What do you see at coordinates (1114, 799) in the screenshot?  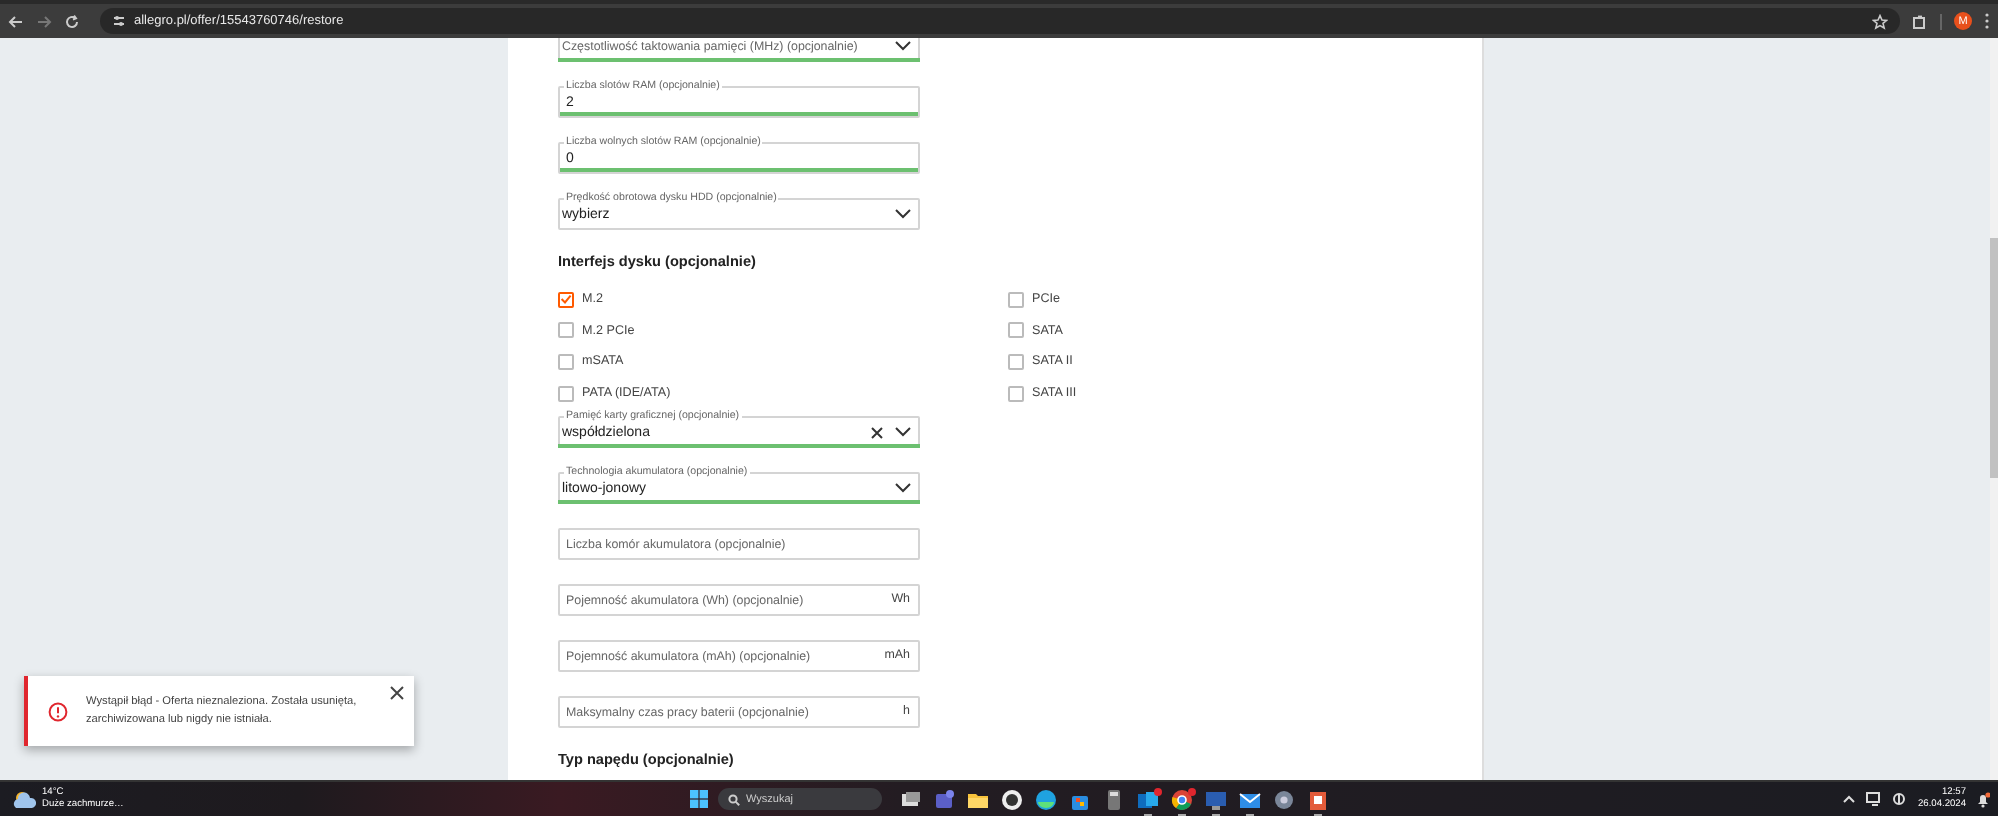 I see `calculator-icon` at bounding box center [1114, 799].